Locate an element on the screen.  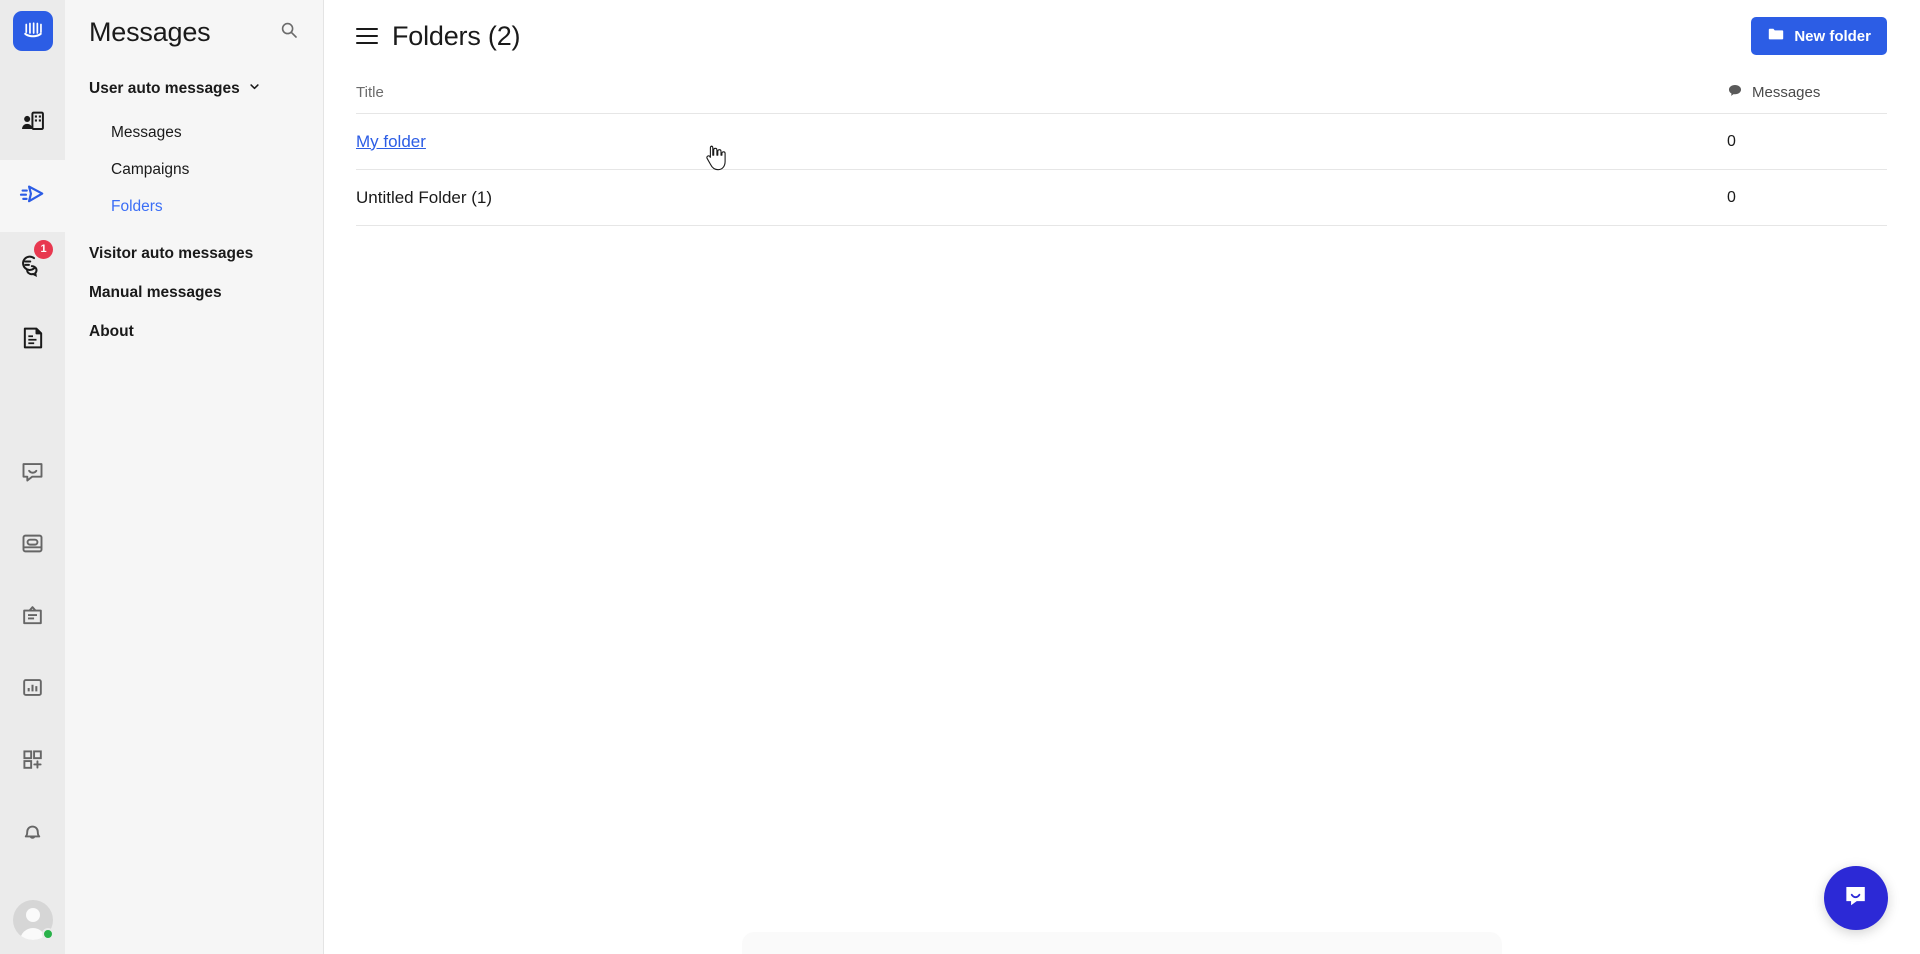
sidebar-group-user-auto-messages: User auto messages is located at coordinates (194, 89).